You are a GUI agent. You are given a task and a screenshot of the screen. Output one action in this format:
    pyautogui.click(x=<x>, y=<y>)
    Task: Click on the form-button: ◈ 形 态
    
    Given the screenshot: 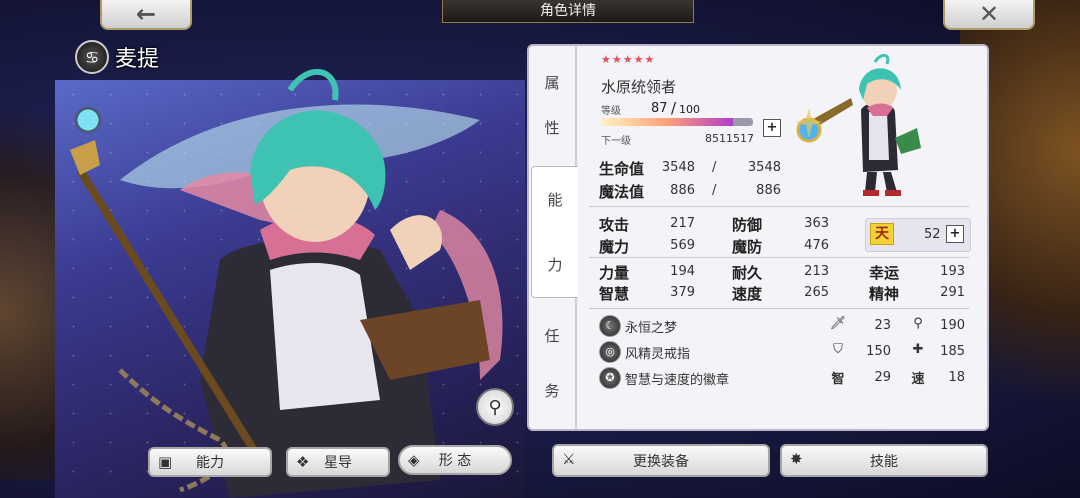 What is the action you would take?
    pyautogui.click(x=455, y=460)
    